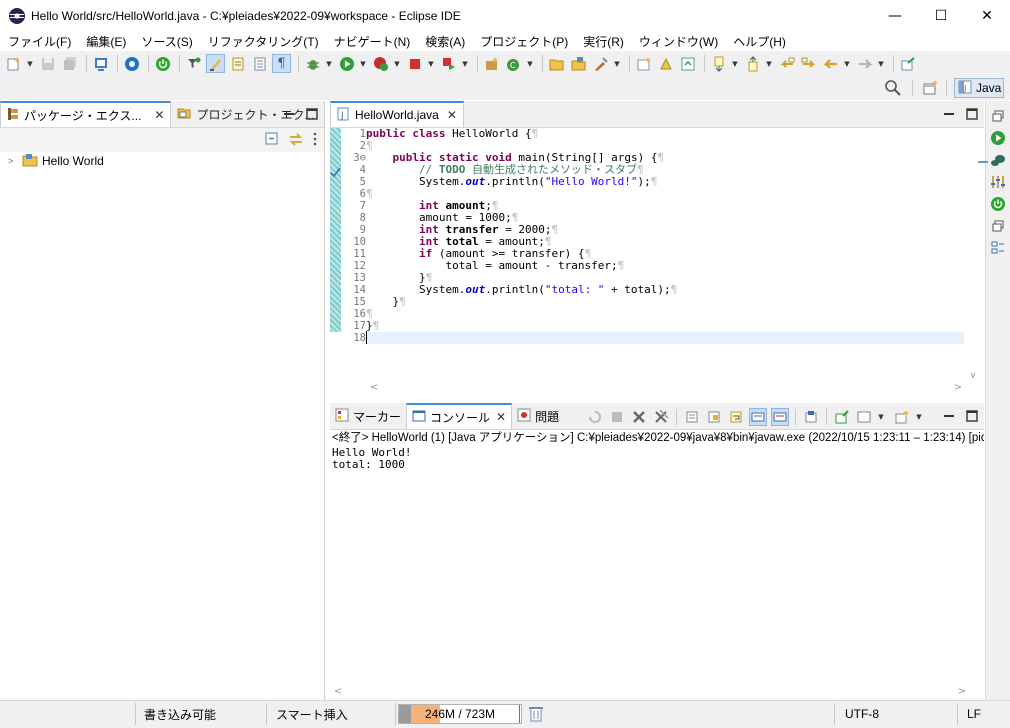 This screenshot has height=728, width=1010. I want to click on menu-file: ファイル(F), so click(39, 41).